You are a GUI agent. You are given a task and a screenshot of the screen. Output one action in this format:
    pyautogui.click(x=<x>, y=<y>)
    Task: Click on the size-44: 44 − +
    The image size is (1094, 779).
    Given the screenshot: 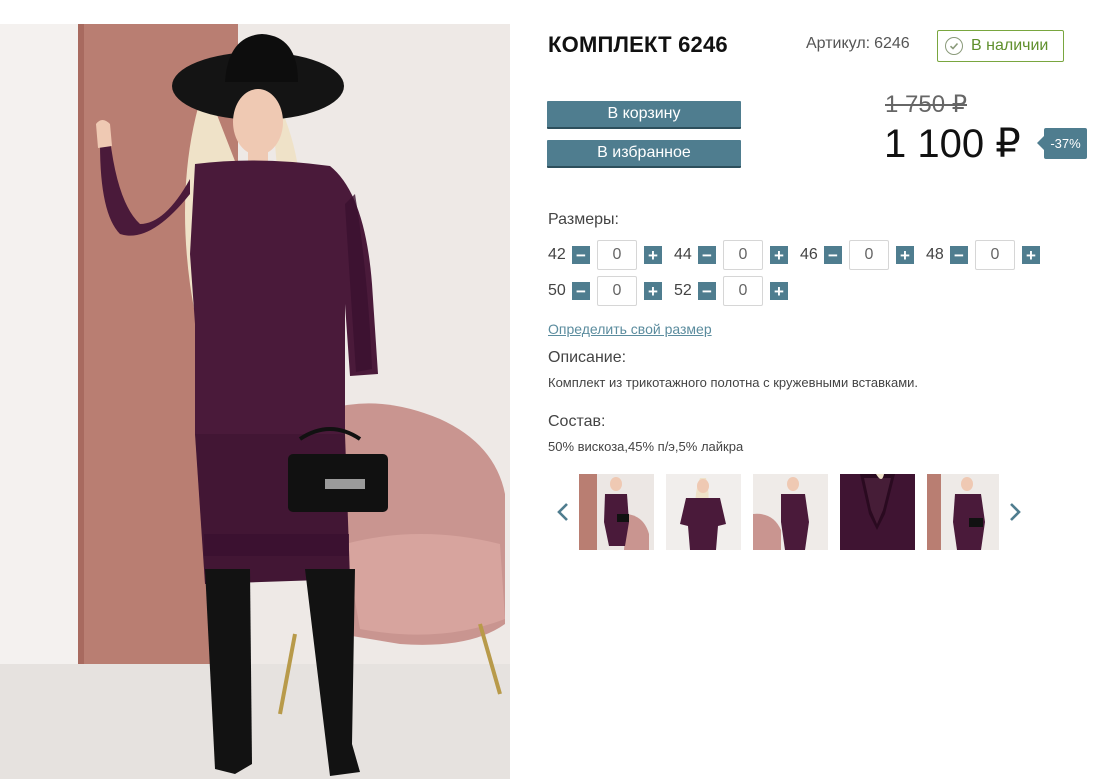 What is the action you would take?
    pyautogui.click(x=731, y=255)
    